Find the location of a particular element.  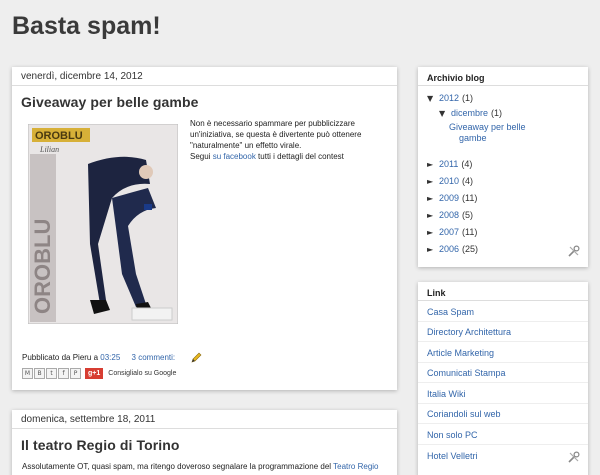

link-casa-spam: Casa Spam is located at coordinates (503, 312).